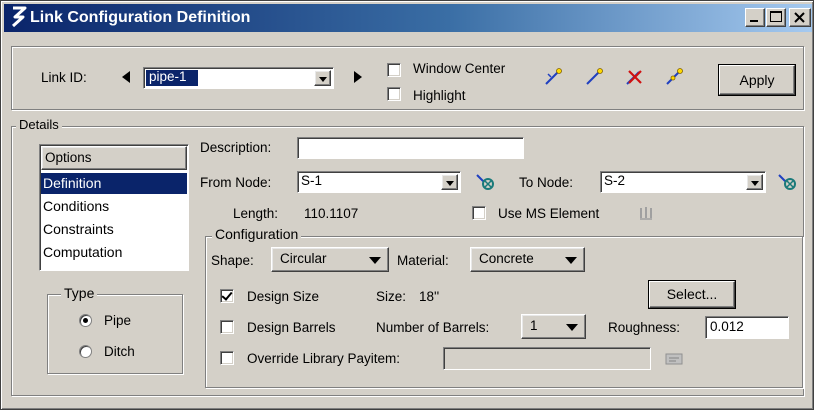 The height and width of the screenshot is (410, 814). Describe the element at coordinates (257, 234) in the screenshot. I see `configuration-legend: Configuration` at that location.